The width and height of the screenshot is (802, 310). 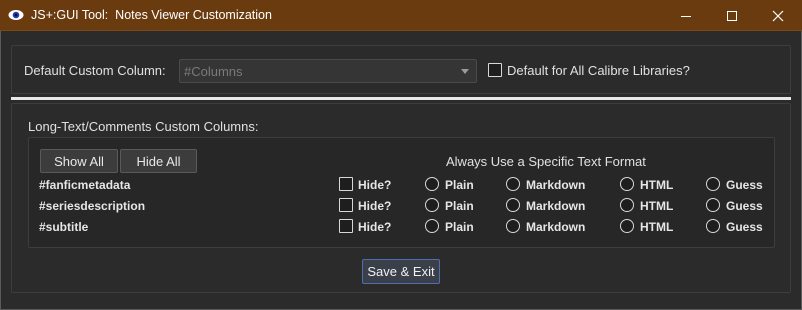 What do you see at coordinates (95, 70) in the screenshot?
I see `default-column-label: Default Custom Column:` at bounding box center [95, 70].